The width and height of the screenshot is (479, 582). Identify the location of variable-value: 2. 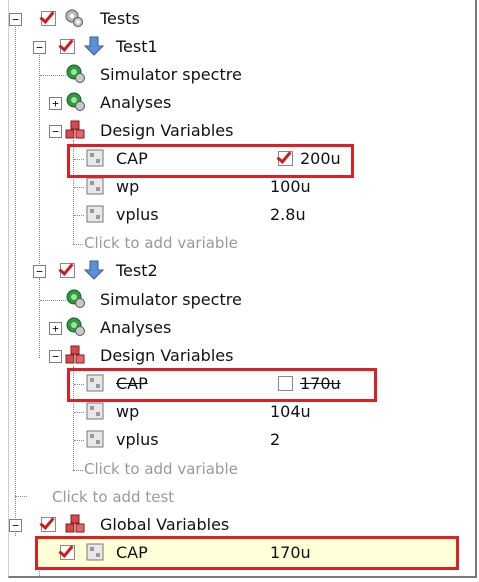
(275, 440).